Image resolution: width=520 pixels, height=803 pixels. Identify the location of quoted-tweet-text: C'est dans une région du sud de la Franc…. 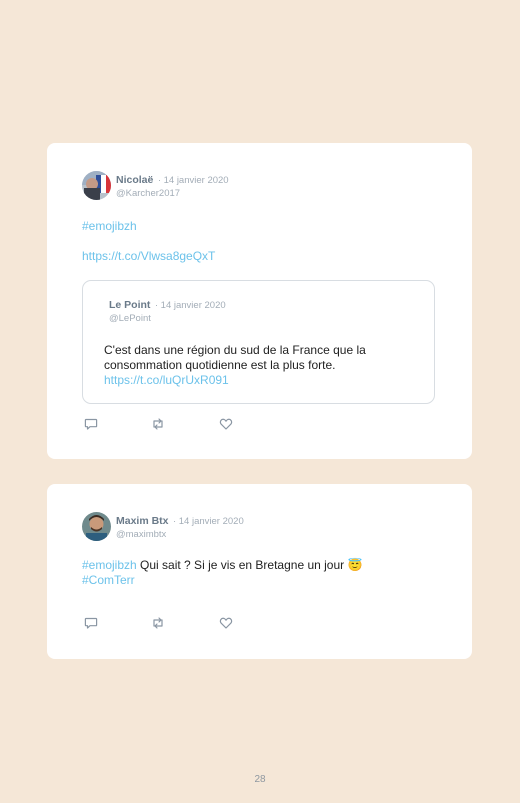
(264, 365).